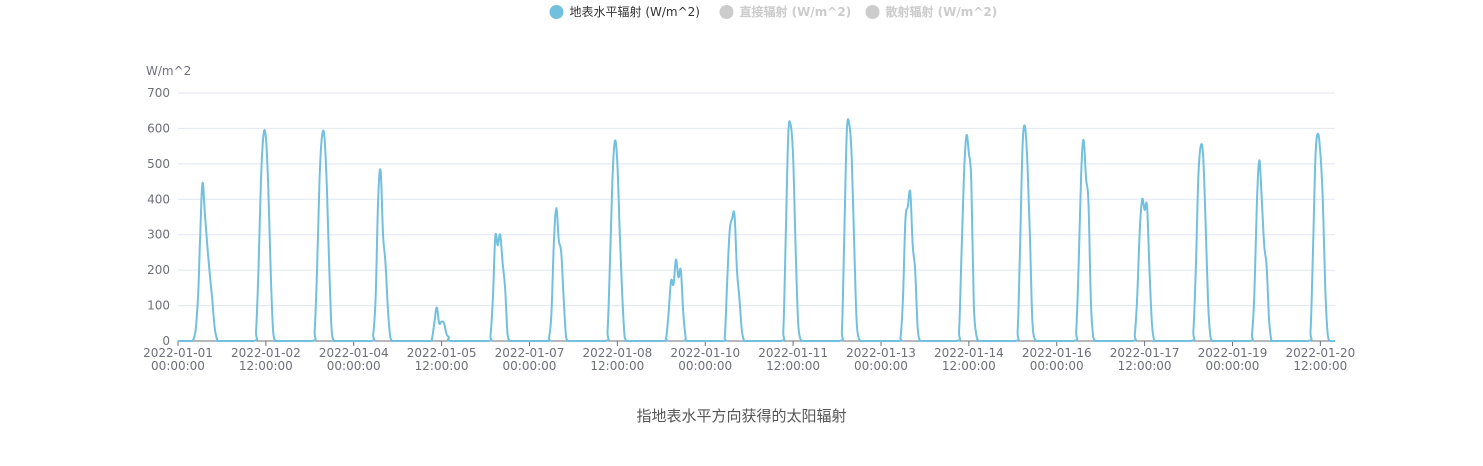  What do you see at coordinates (881, 359) in the screenshot?
I see `x-tick-label: 2022-01-13 00:00:00` at bounding box center [881, 359].